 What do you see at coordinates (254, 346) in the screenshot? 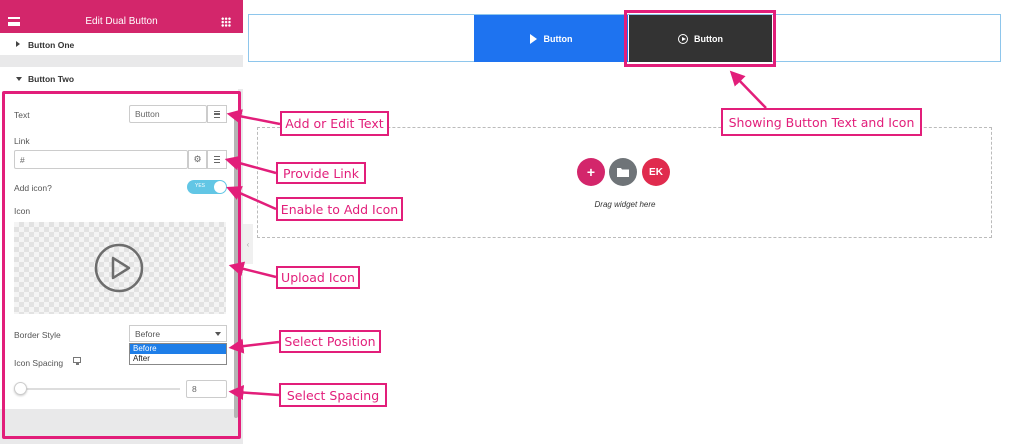
I see `arrow-position` at bounding box center [254, 346].